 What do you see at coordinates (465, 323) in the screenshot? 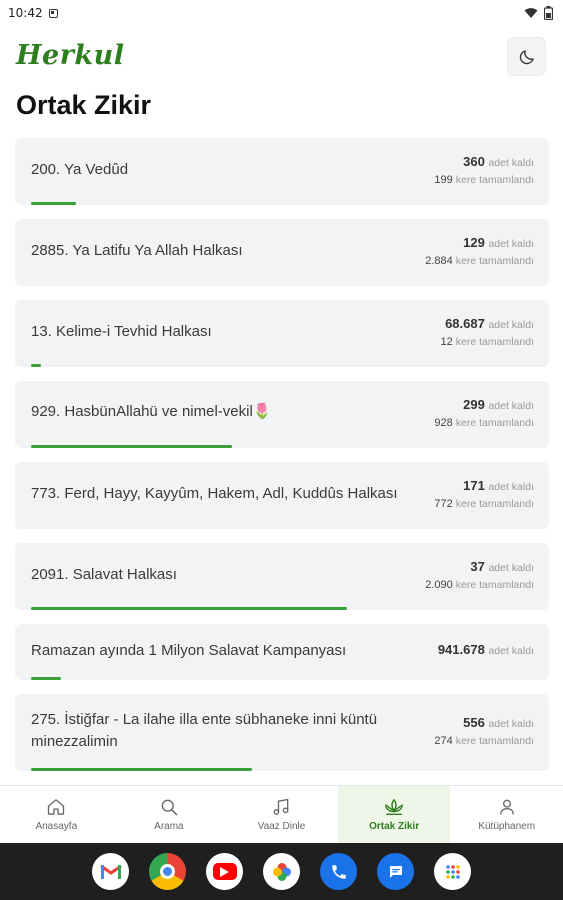
I see `remaining-count: 68.687` at bounding box center [465, 323].